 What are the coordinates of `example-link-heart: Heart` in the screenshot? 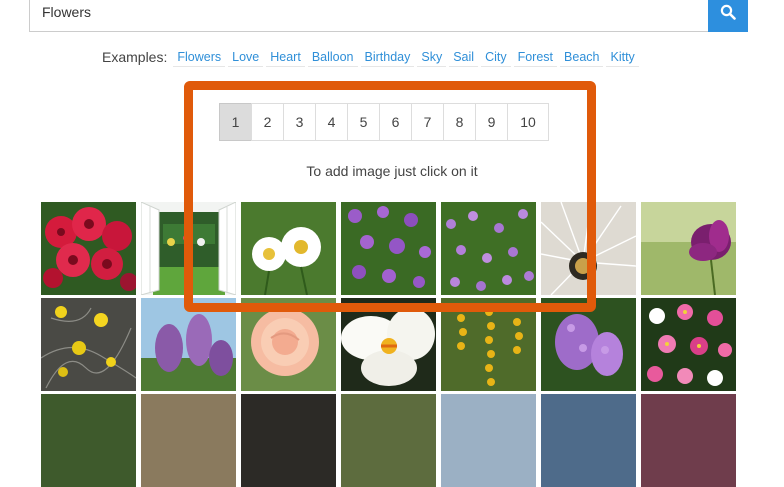 It's located at (285, 57).